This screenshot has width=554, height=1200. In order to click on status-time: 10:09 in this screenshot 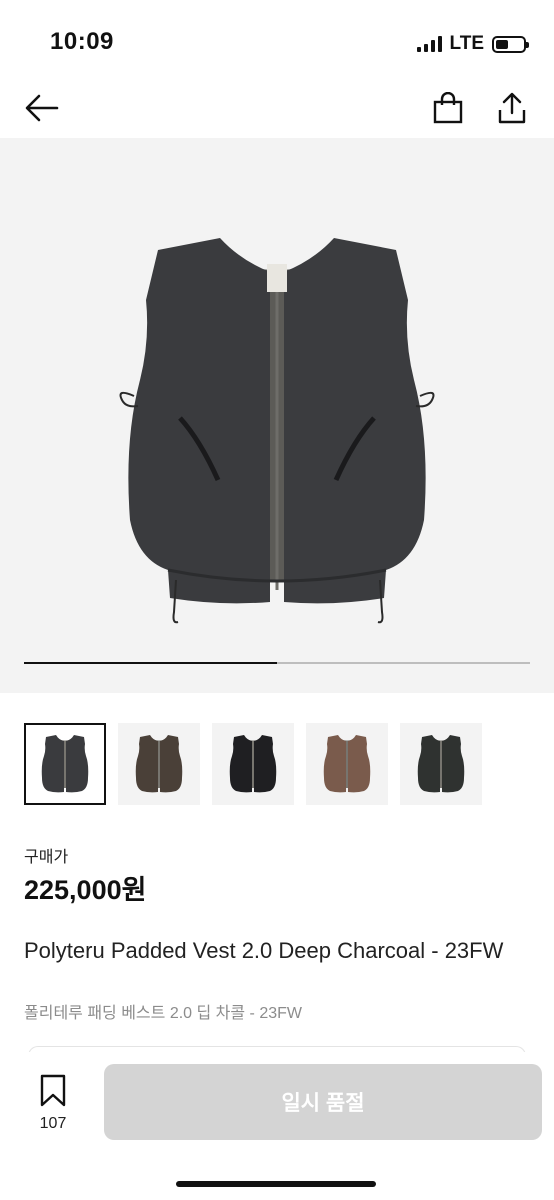, I will do `click(82, 41)`.